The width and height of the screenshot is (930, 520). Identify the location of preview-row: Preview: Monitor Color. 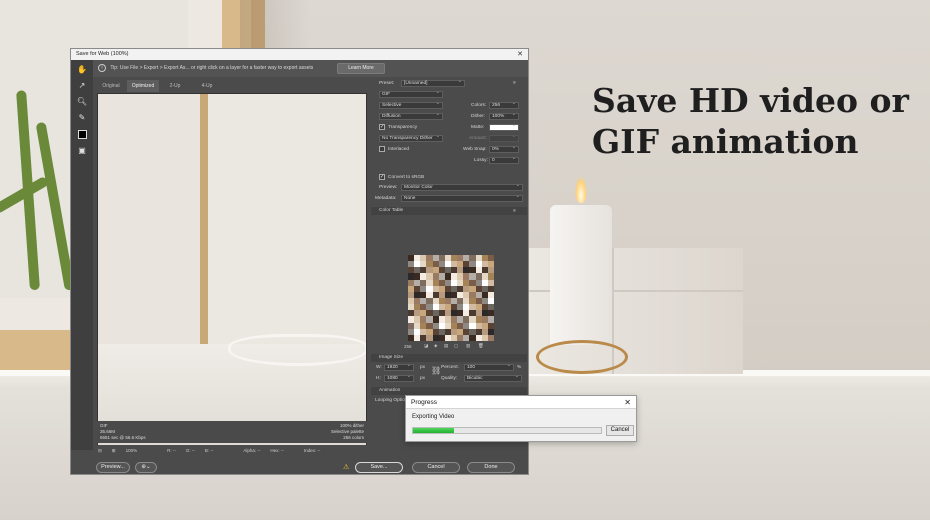
(449, 187).